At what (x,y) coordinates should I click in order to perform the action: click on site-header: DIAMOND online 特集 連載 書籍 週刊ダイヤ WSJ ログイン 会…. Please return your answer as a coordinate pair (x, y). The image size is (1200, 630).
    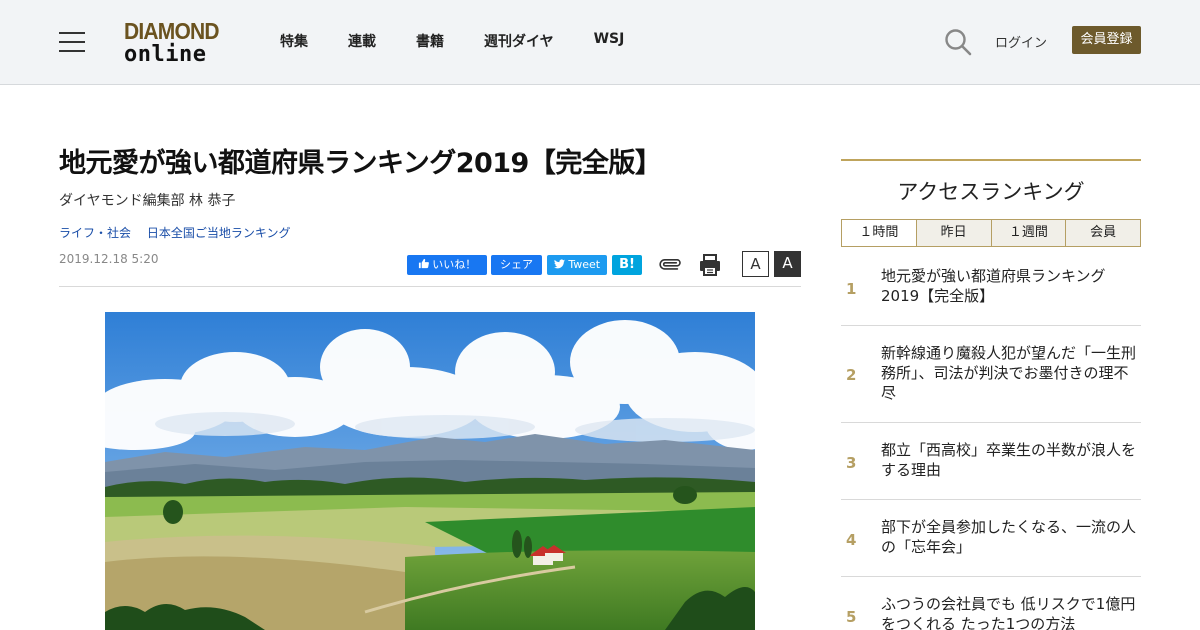
    Looking at the image, I should click on (600, 42).